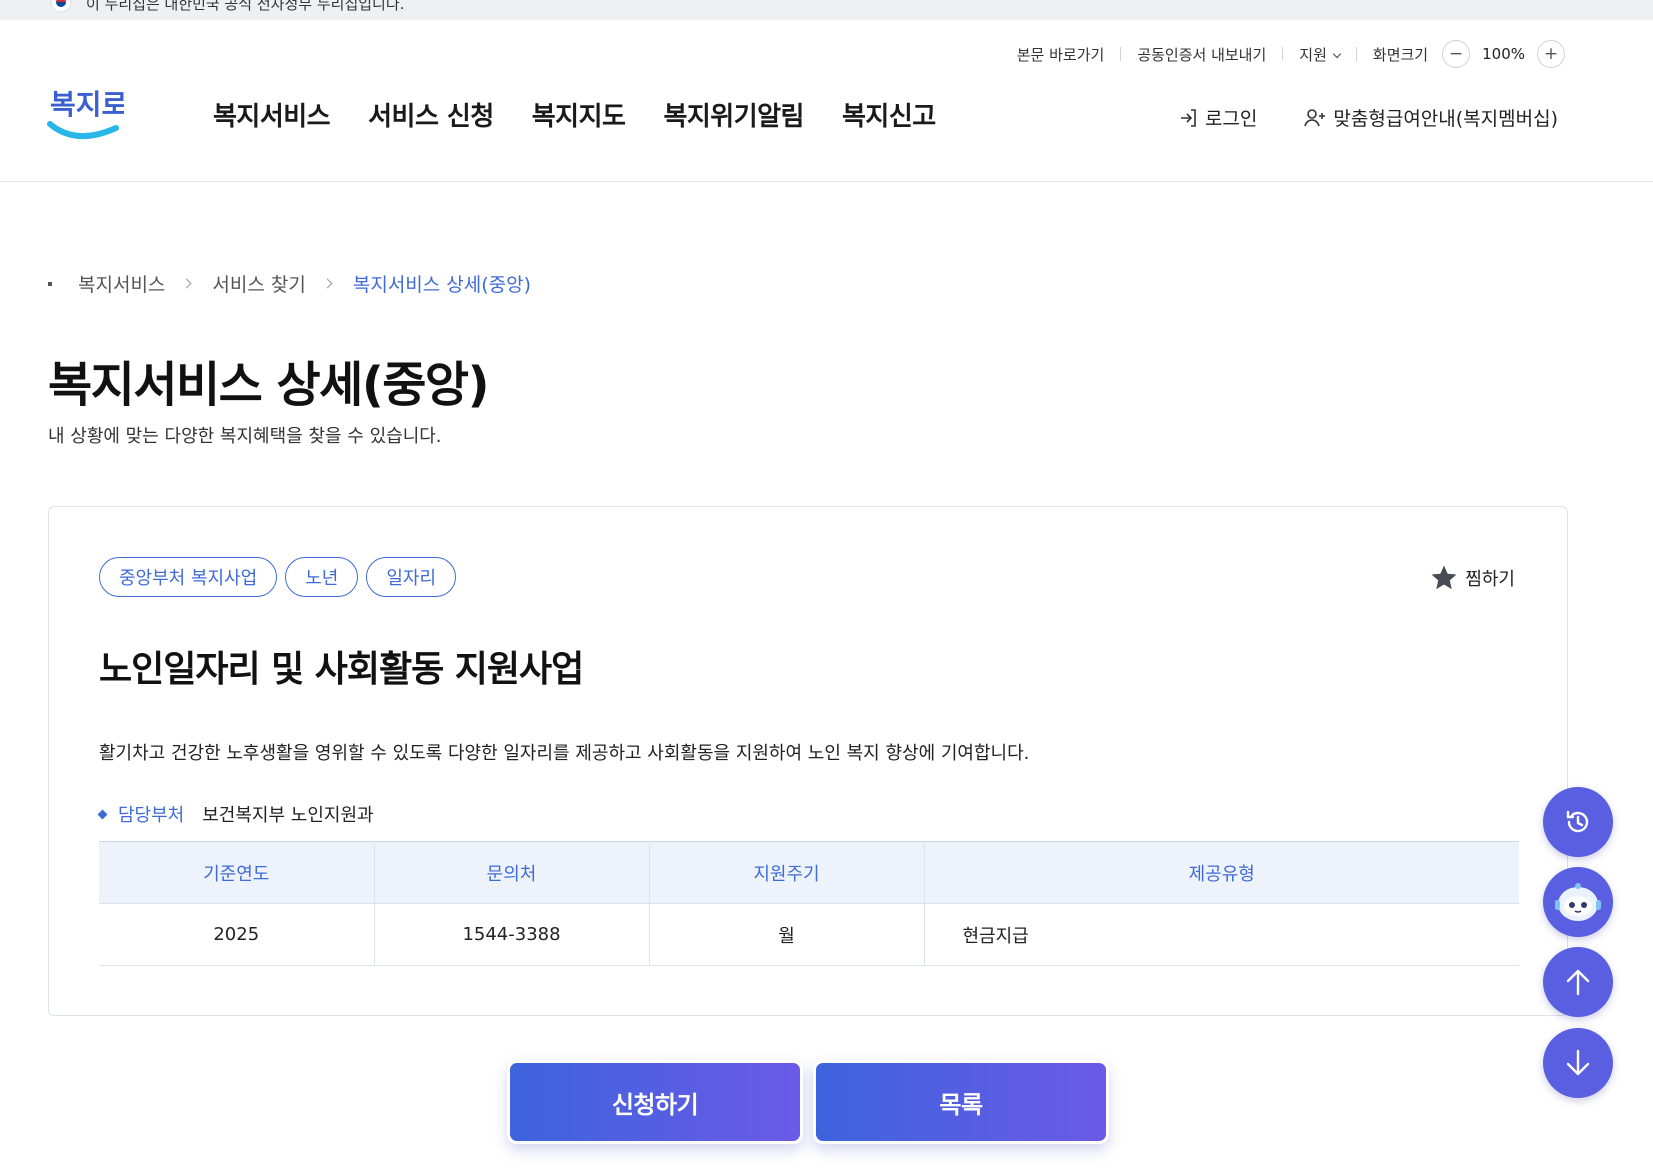 This screenshot has width=1653, height=1168. Describe the element at coordinates (786, 934) in the screenshot. I see `cell-support-cycle: 월` at that location.